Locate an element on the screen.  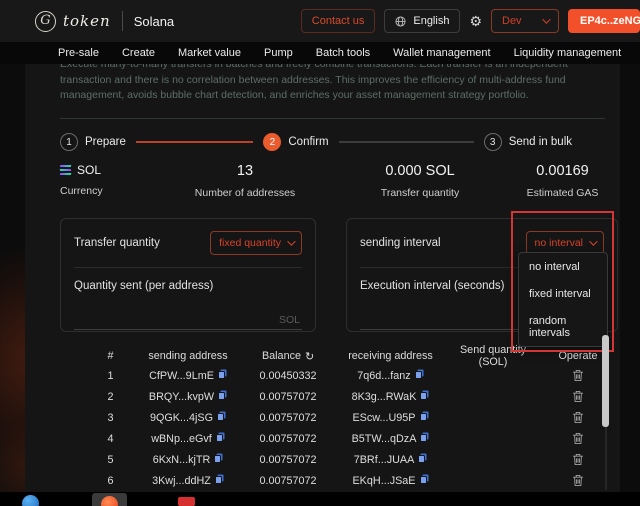
wallet-address-button: EP4c..zeNG is located at coordinates (604, 21).